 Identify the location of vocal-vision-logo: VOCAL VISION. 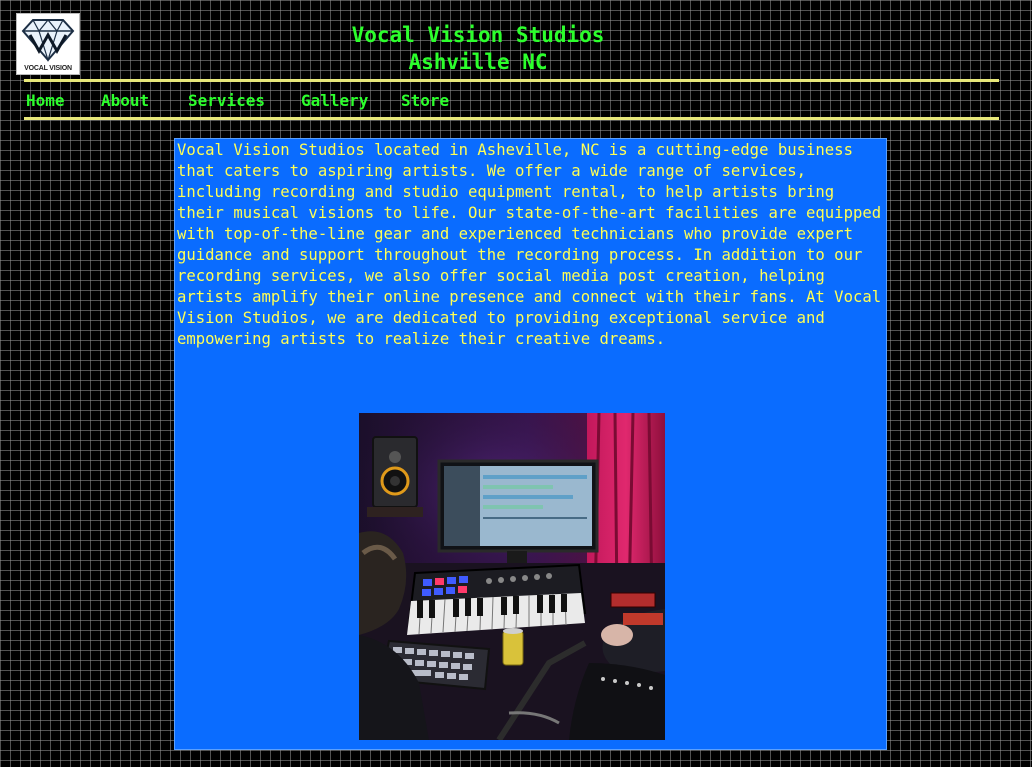
(48, 44).